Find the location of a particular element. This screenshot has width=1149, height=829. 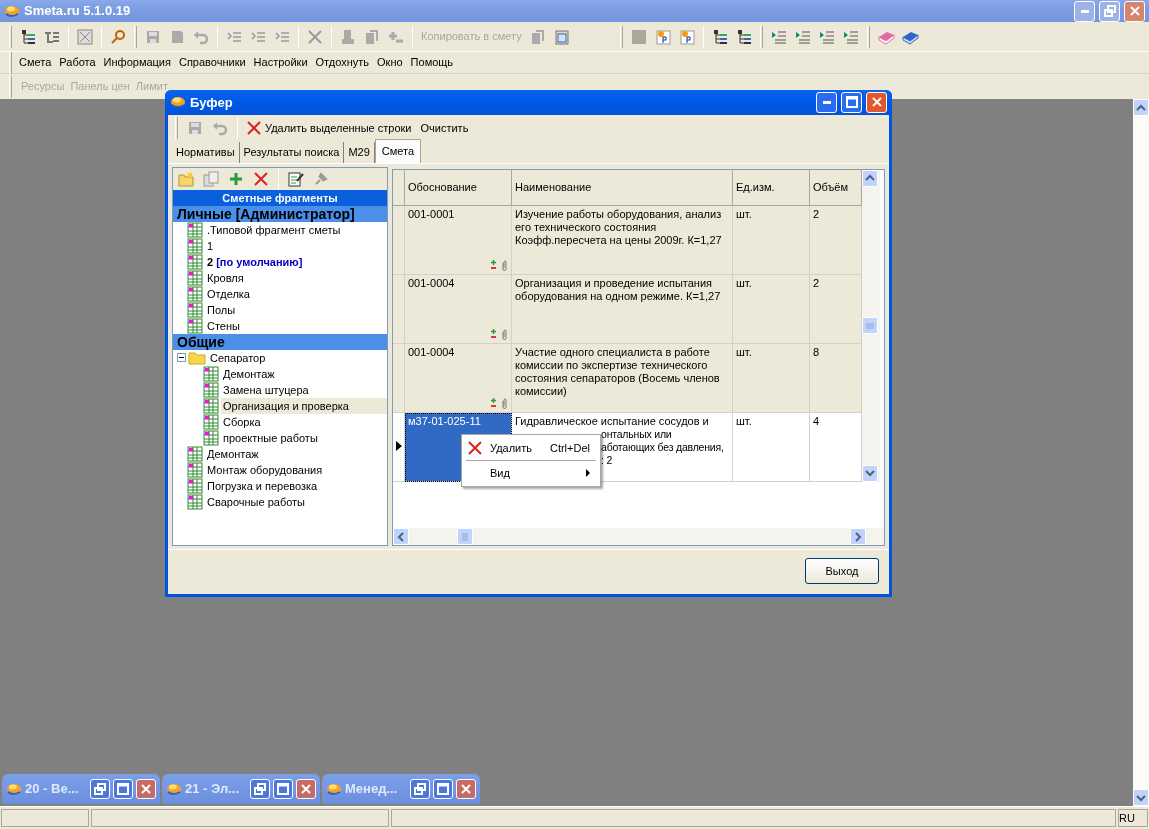

menu-item: Вид is located at coordinates (531, 472).